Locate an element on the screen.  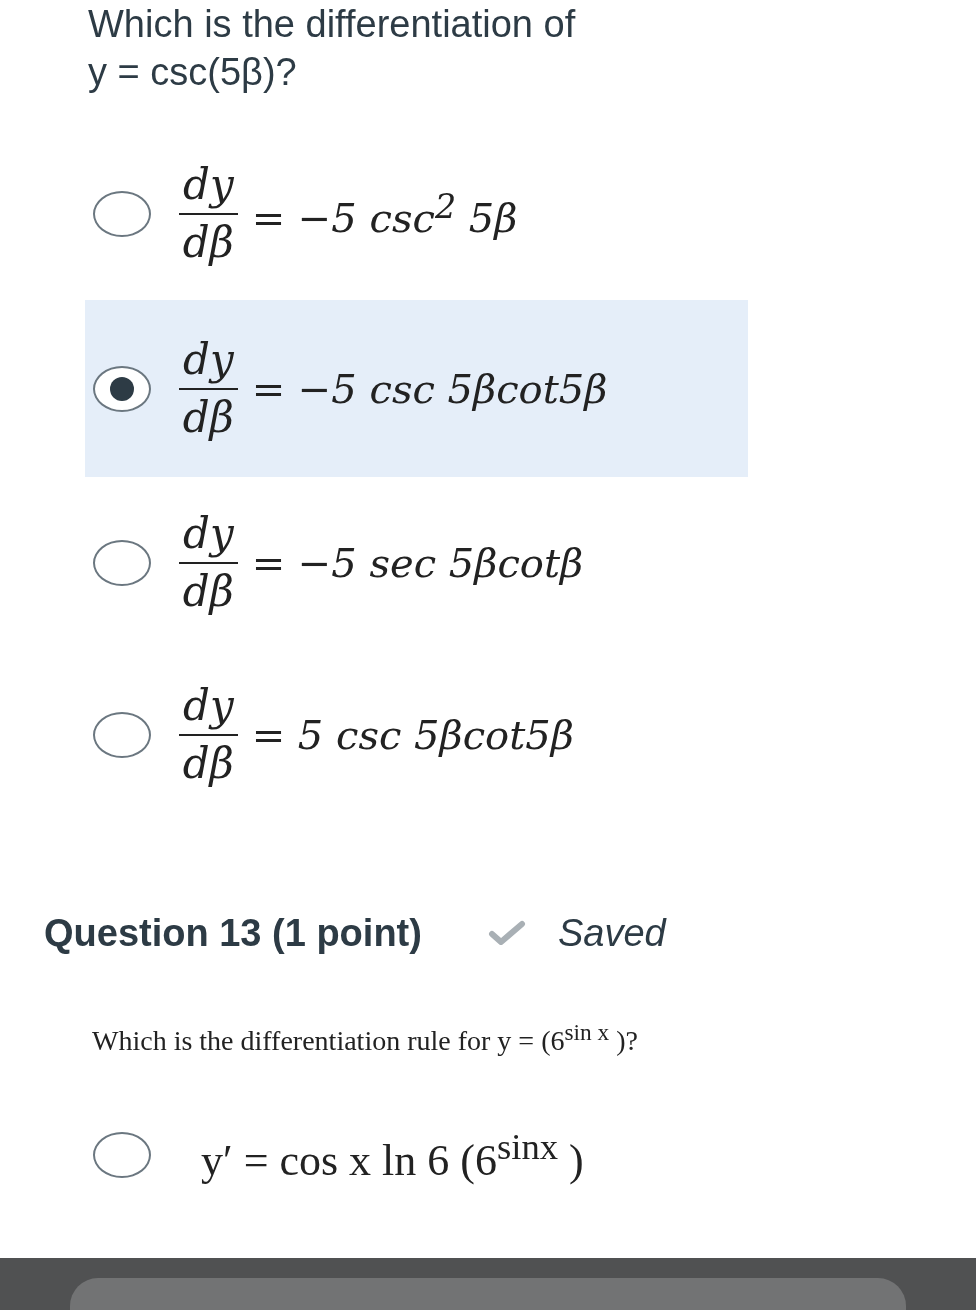
question-text: Which is the differentiation of is located at coordinates (332, 24).